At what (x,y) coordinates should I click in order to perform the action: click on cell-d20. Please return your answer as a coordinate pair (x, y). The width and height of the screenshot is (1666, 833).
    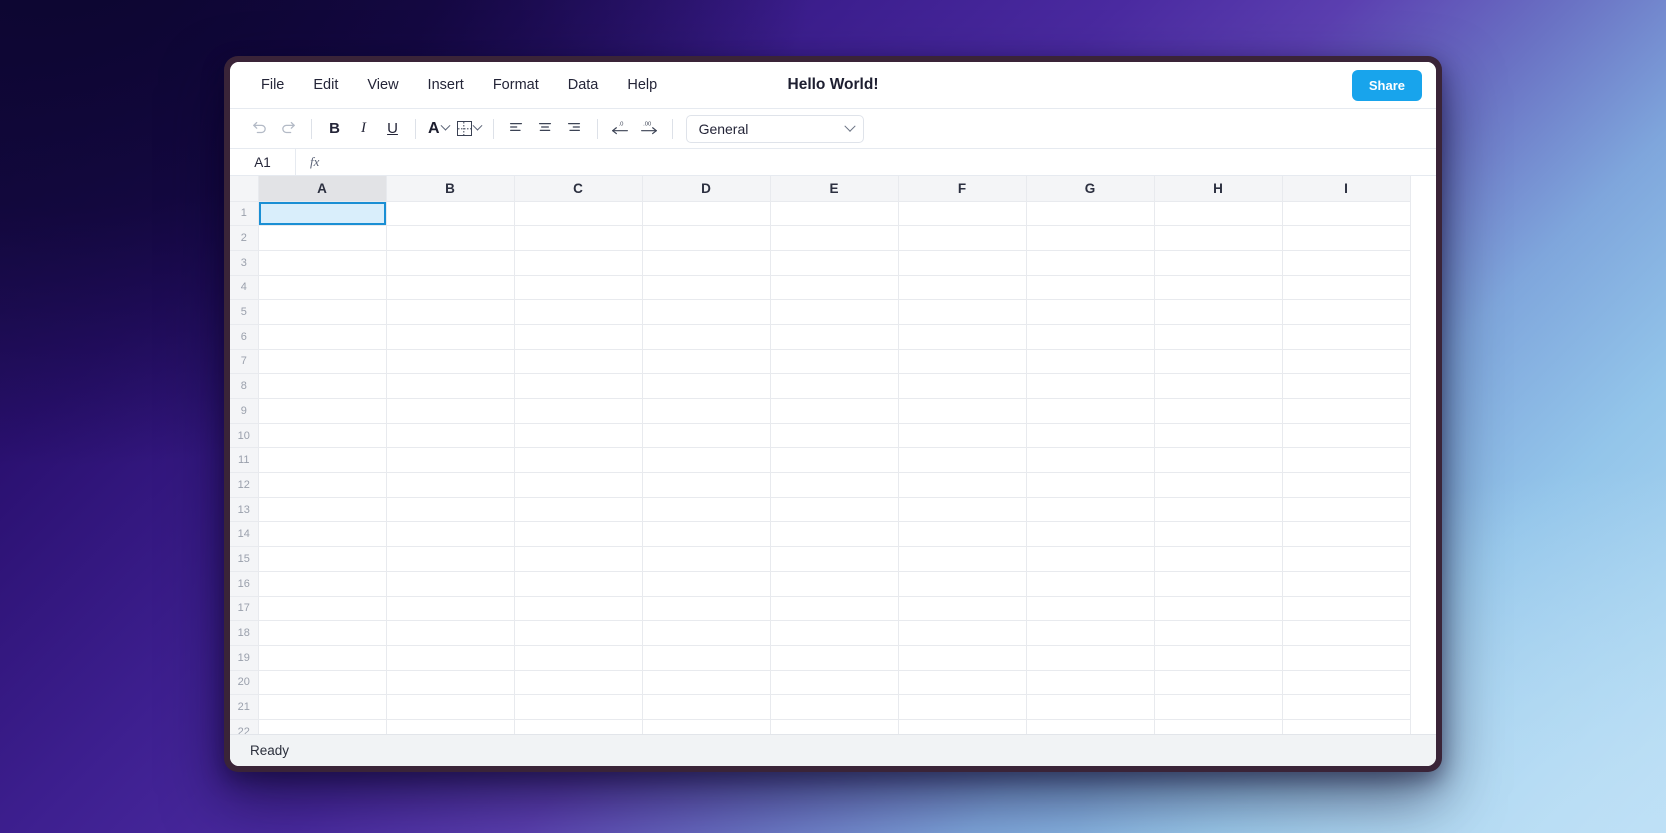
    Looking at the image, I should click on (706, 683).